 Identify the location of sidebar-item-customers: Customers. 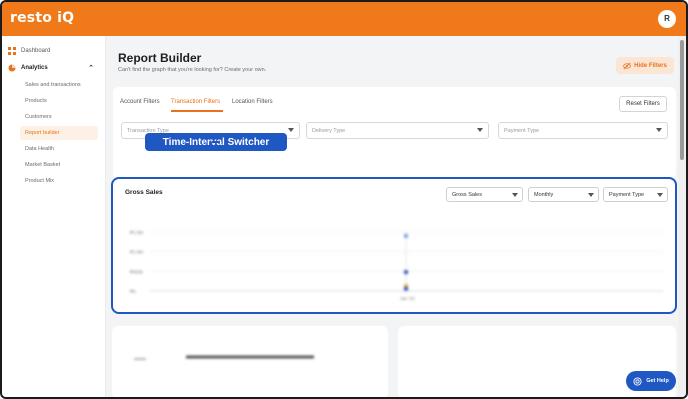
(59, 117).